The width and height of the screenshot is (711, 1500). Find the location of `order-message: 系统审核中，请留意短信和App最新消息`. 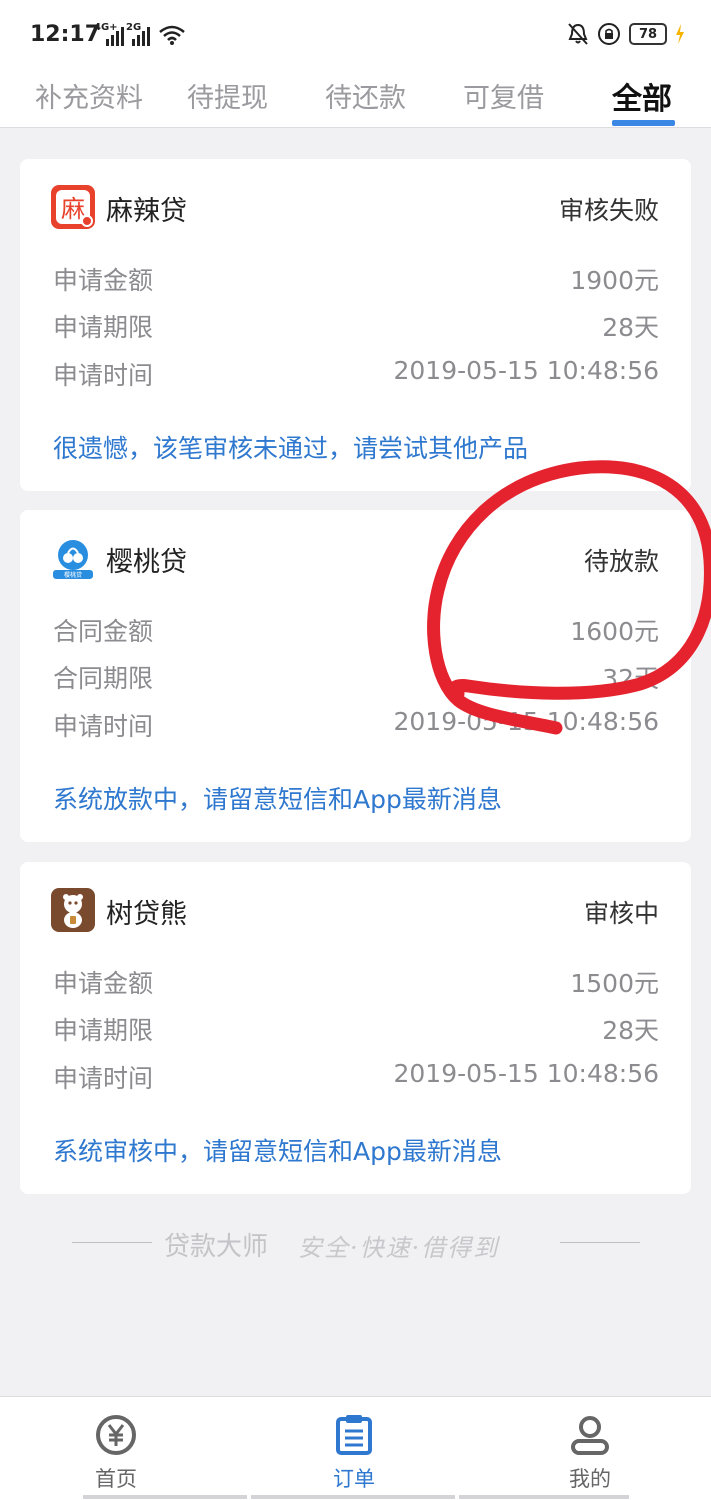

order-message: 系统审核中，请留意短信和App最新消息 is located at coordinates (277, 1150).